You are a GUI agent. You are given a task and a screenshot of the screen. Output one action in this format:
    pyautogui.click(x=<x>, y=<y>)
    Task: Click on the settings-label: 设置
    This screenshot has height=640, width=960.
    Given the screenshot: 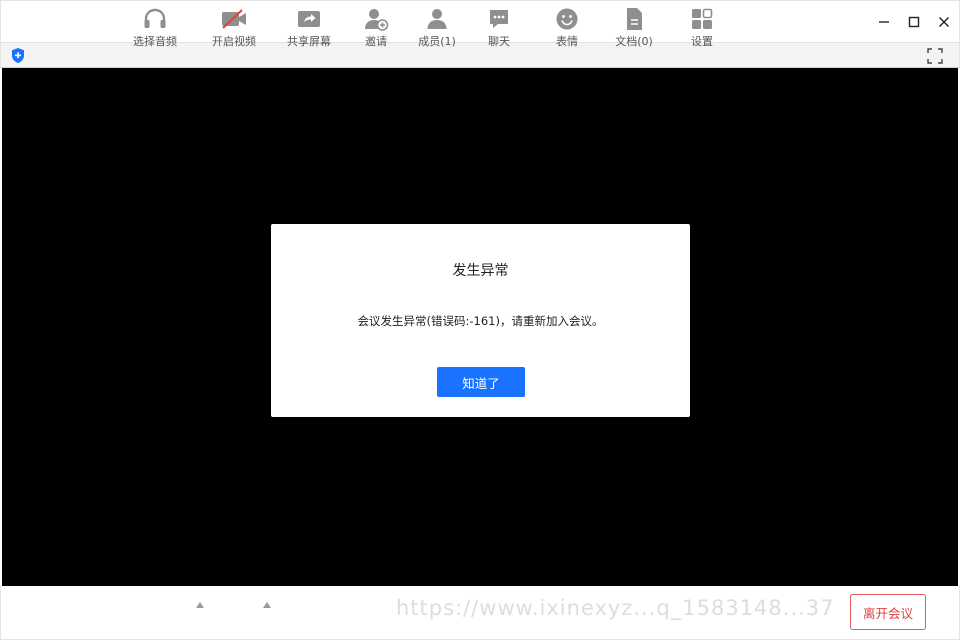 What is the action you would take?
    pyautogui.click(x=702, y=41)
    